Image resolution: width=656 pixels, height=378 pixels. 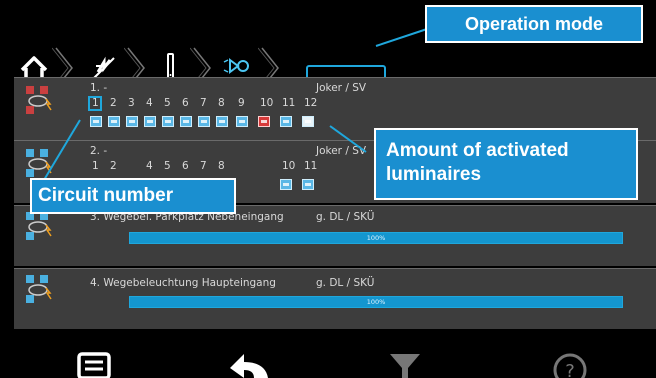 What do you see at coordinates (506, 164) in the screenshot?
I see `amount-activated-callout: Amount of activated luminaires` at bounding box center [506, 164].